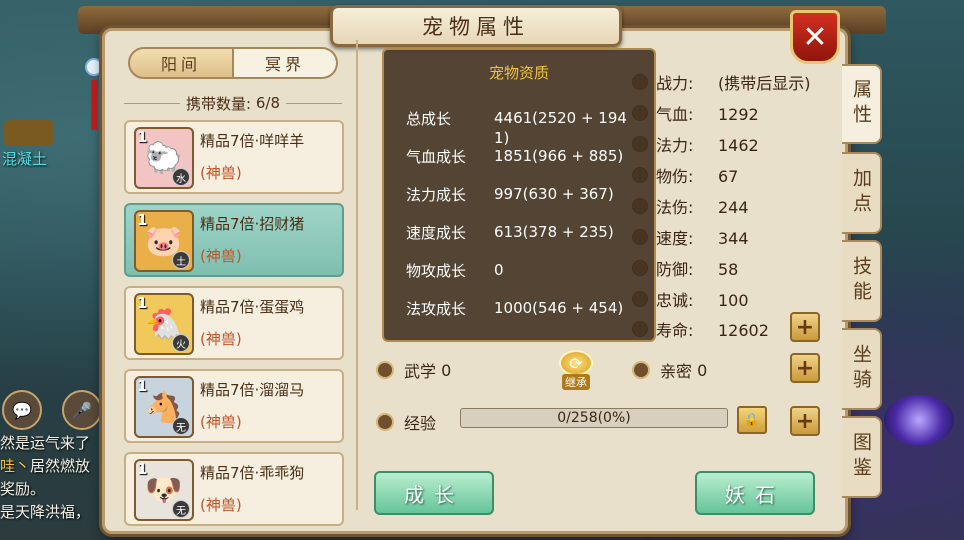 The width and height of the screenshot is (964, 540). What do you see at coordinates (805, 368) in the screenshot?
I see `add-intimacy-button: +` at bounding box center [805, 368].